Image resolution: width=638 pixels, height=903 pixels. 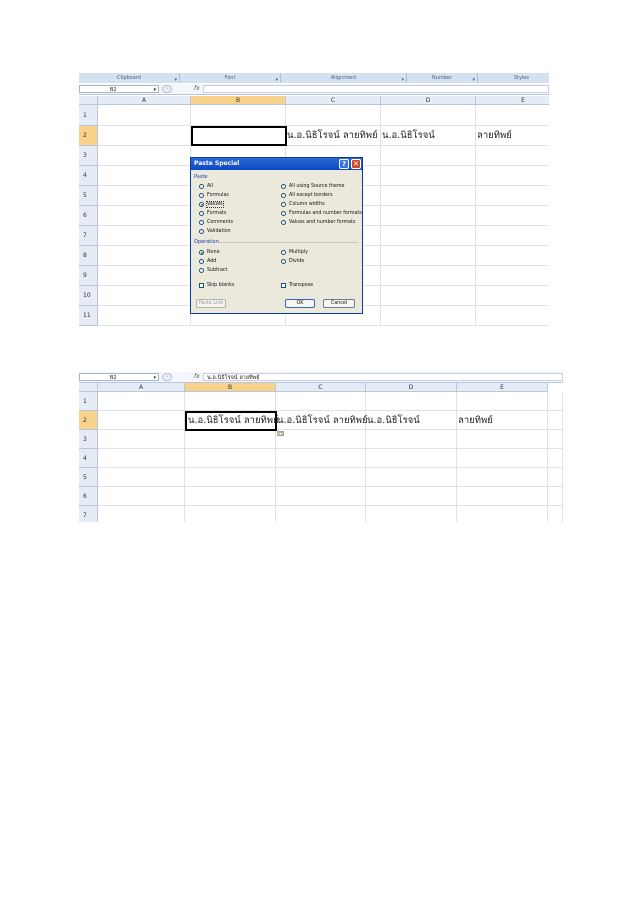 What do you see at coordinates (356, 164) in the screenshot?
I see `close-icon: ✕` at bounding box center [356, 164].